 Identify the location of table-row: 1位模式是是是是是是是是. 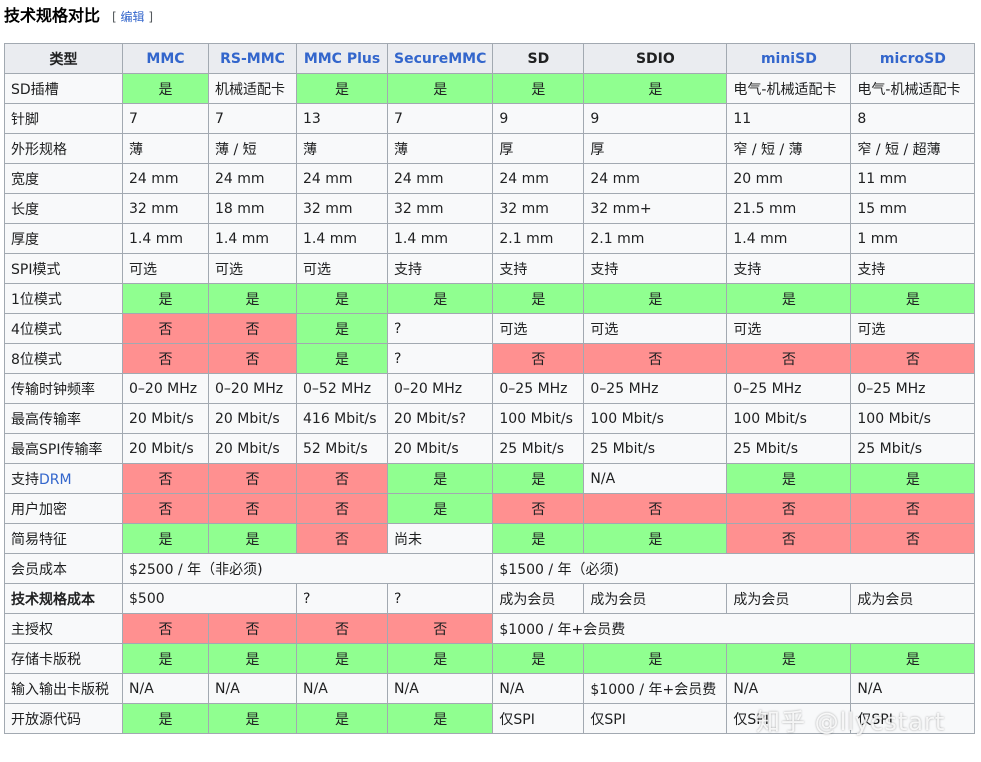
(490, 298).